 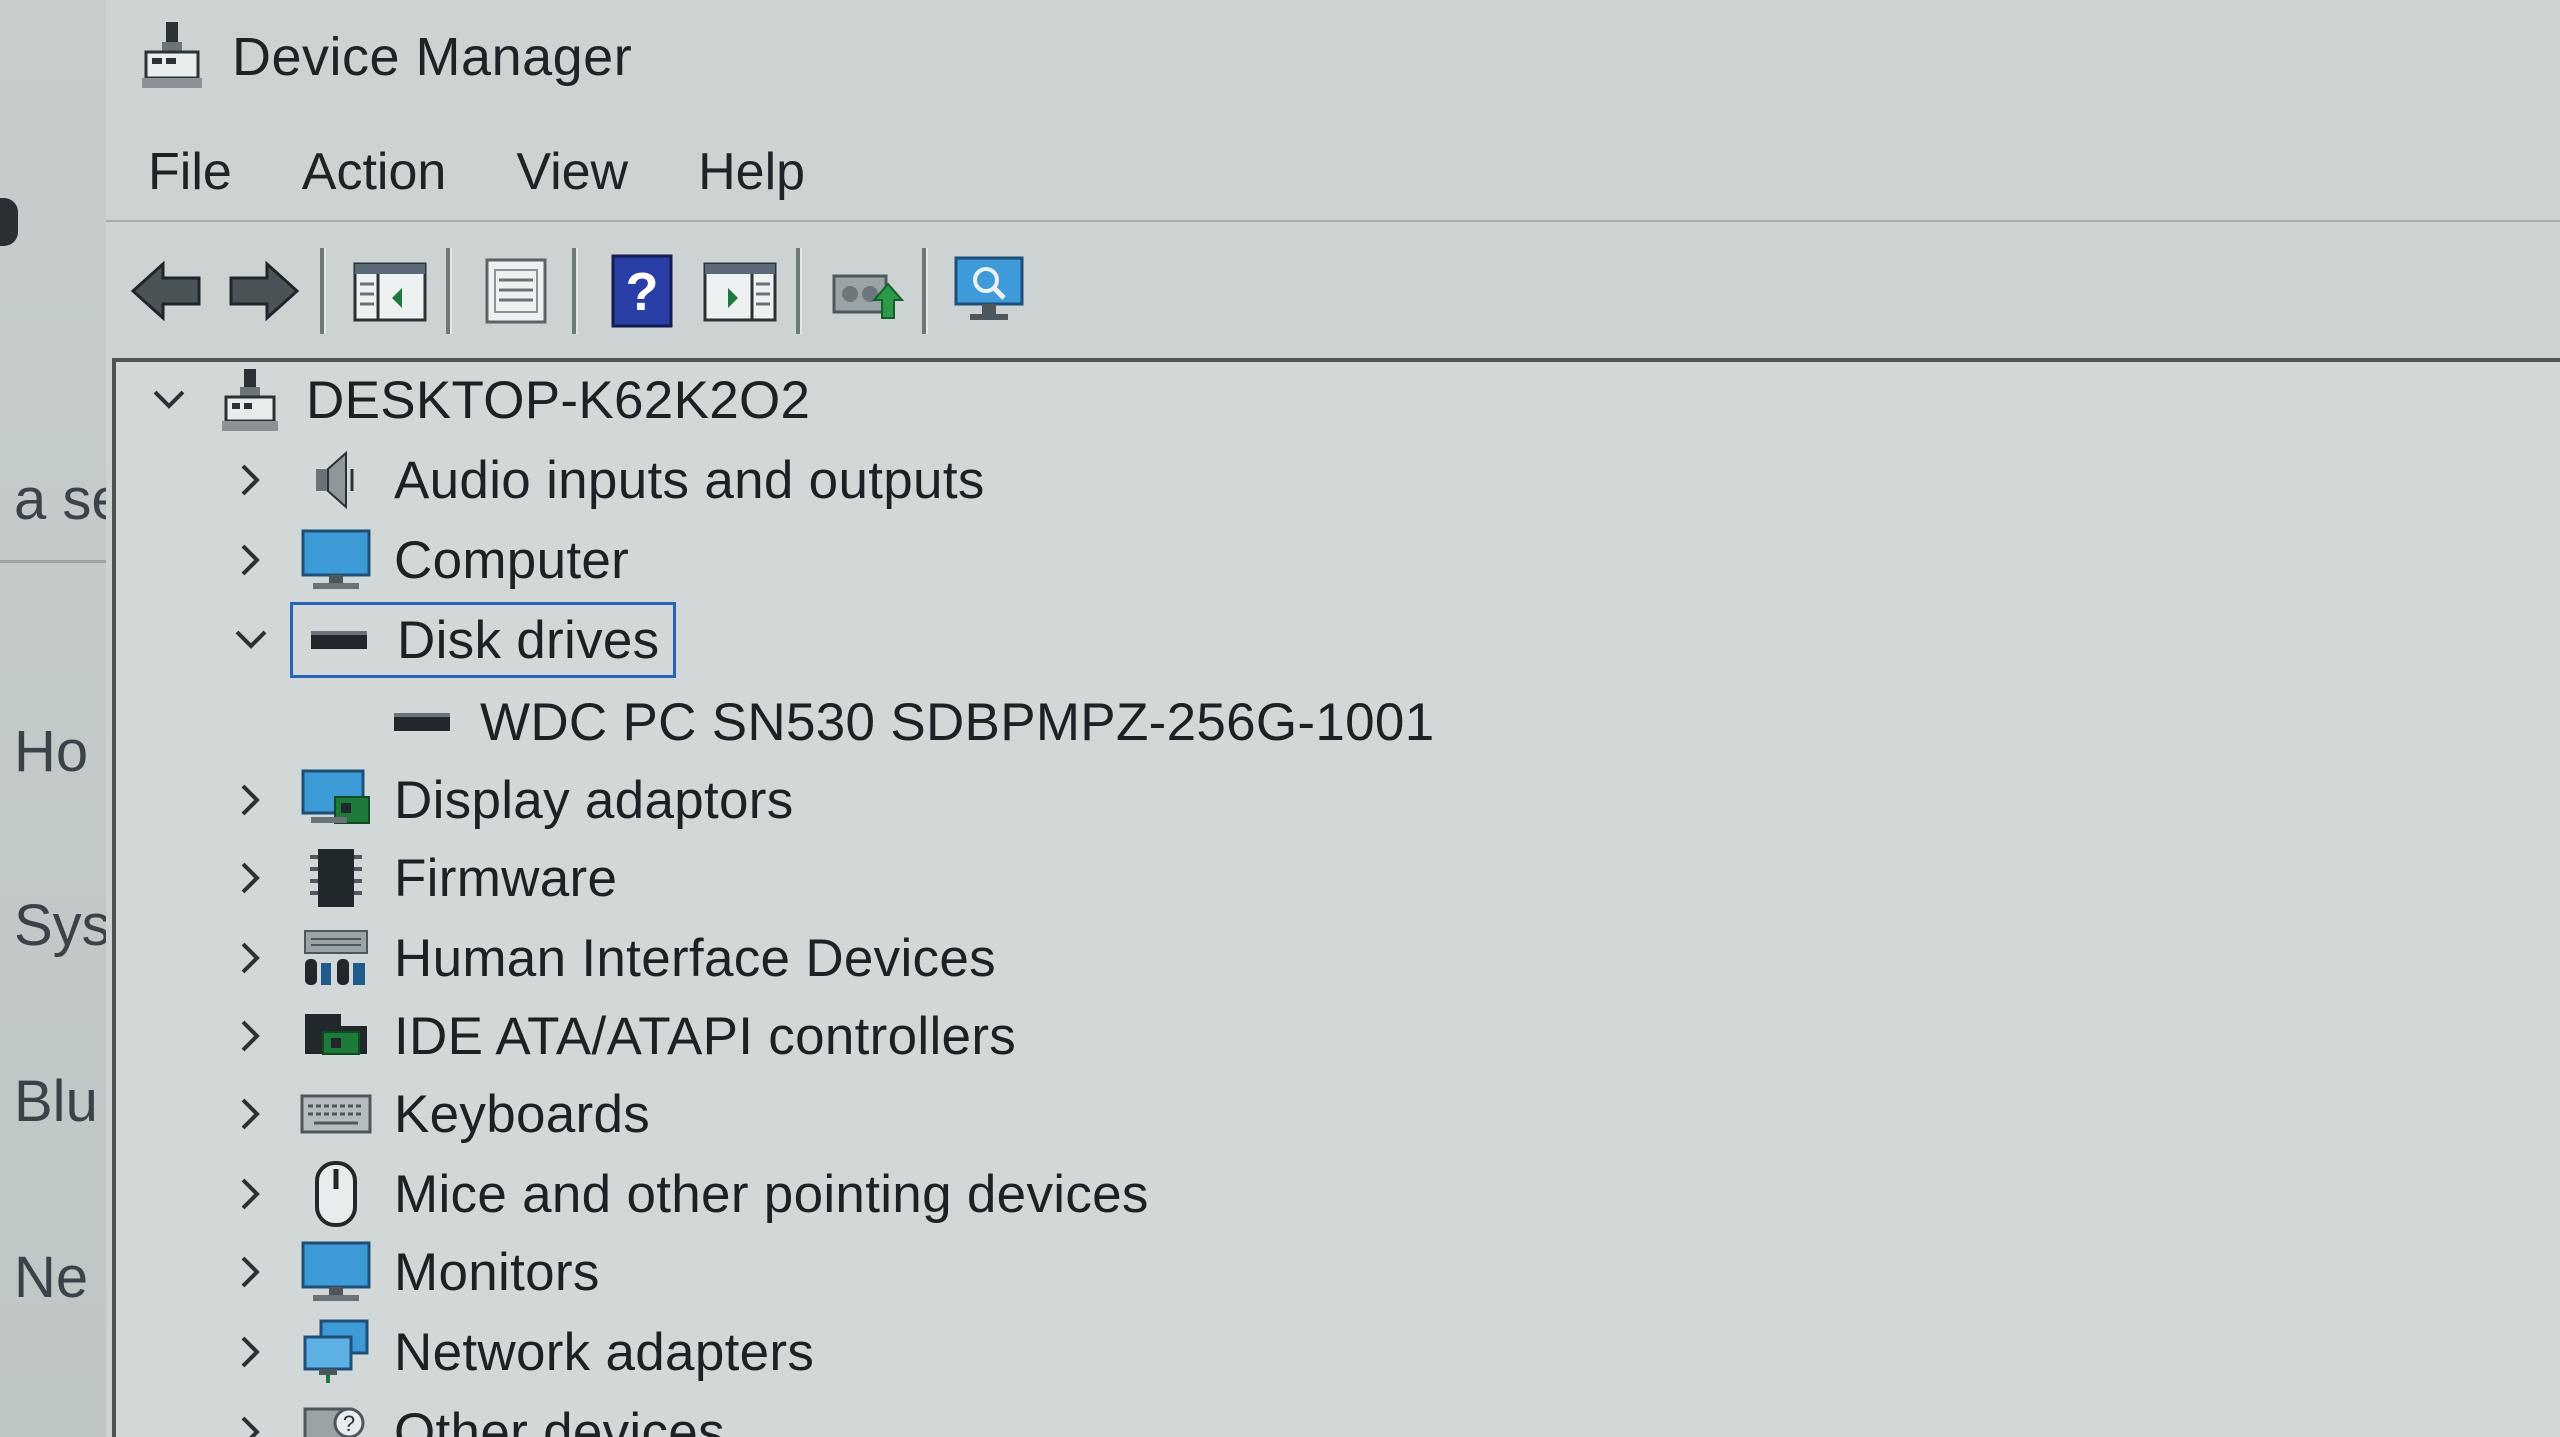 I want to click on tree-item-disk-device: WDC PC SN530 SDBPMPZ-256G-1001, so click(x=910, y=722).